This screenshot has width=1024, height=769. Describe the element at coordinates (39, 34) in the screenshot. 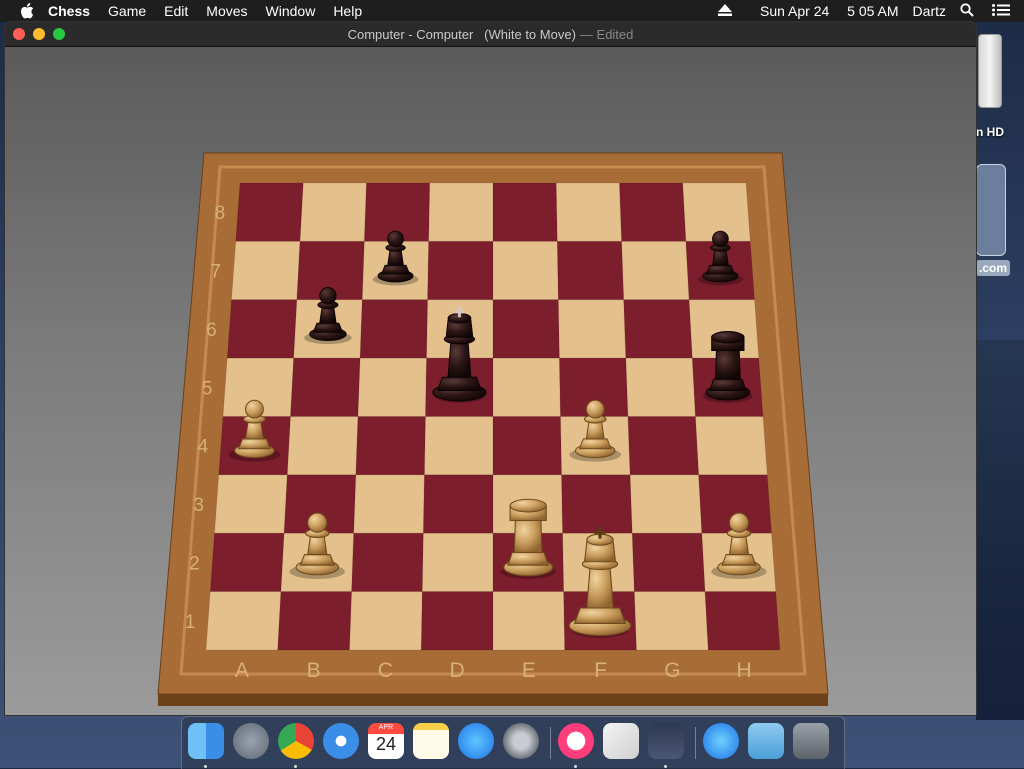

I see `minimize-button` at that location.